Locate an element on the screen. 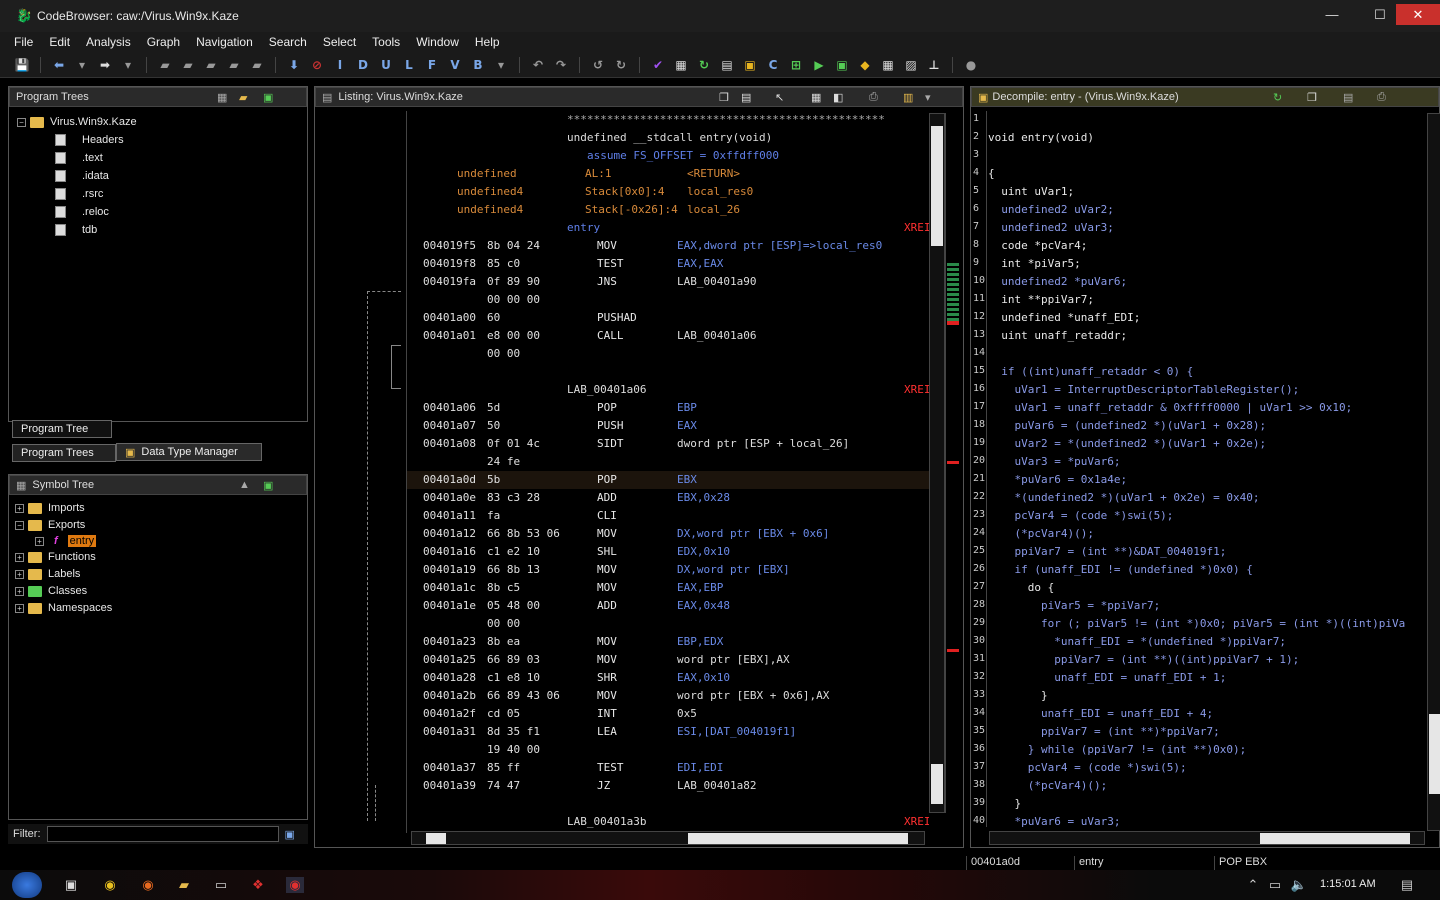 This screenshot has height=900, width=1440. menu-search: Search is located at coordinates (288, 42).